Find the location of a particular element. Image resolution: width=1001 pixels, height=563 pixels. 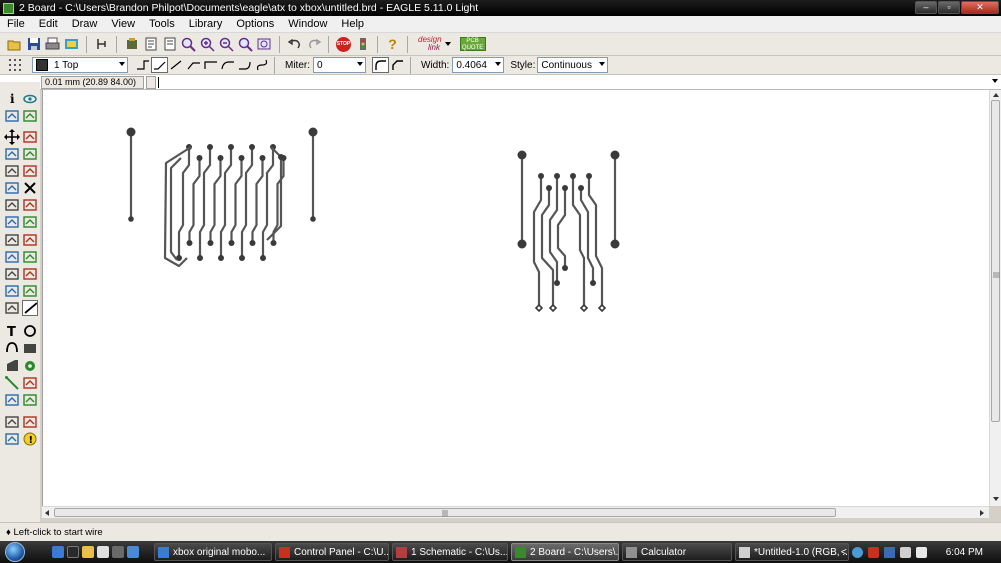

designlink-dropdown-icon is located at coordinates (448, 44).